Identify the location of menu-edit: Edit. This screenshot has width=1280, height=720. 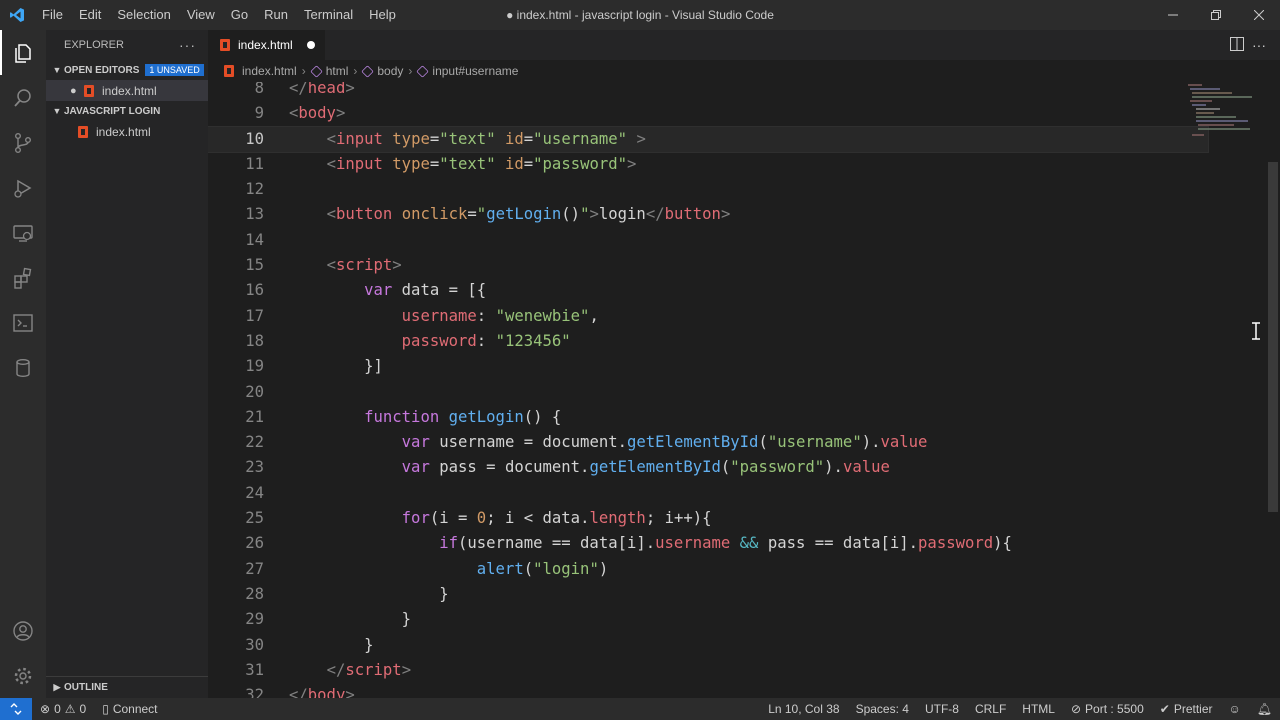
(90, 15).